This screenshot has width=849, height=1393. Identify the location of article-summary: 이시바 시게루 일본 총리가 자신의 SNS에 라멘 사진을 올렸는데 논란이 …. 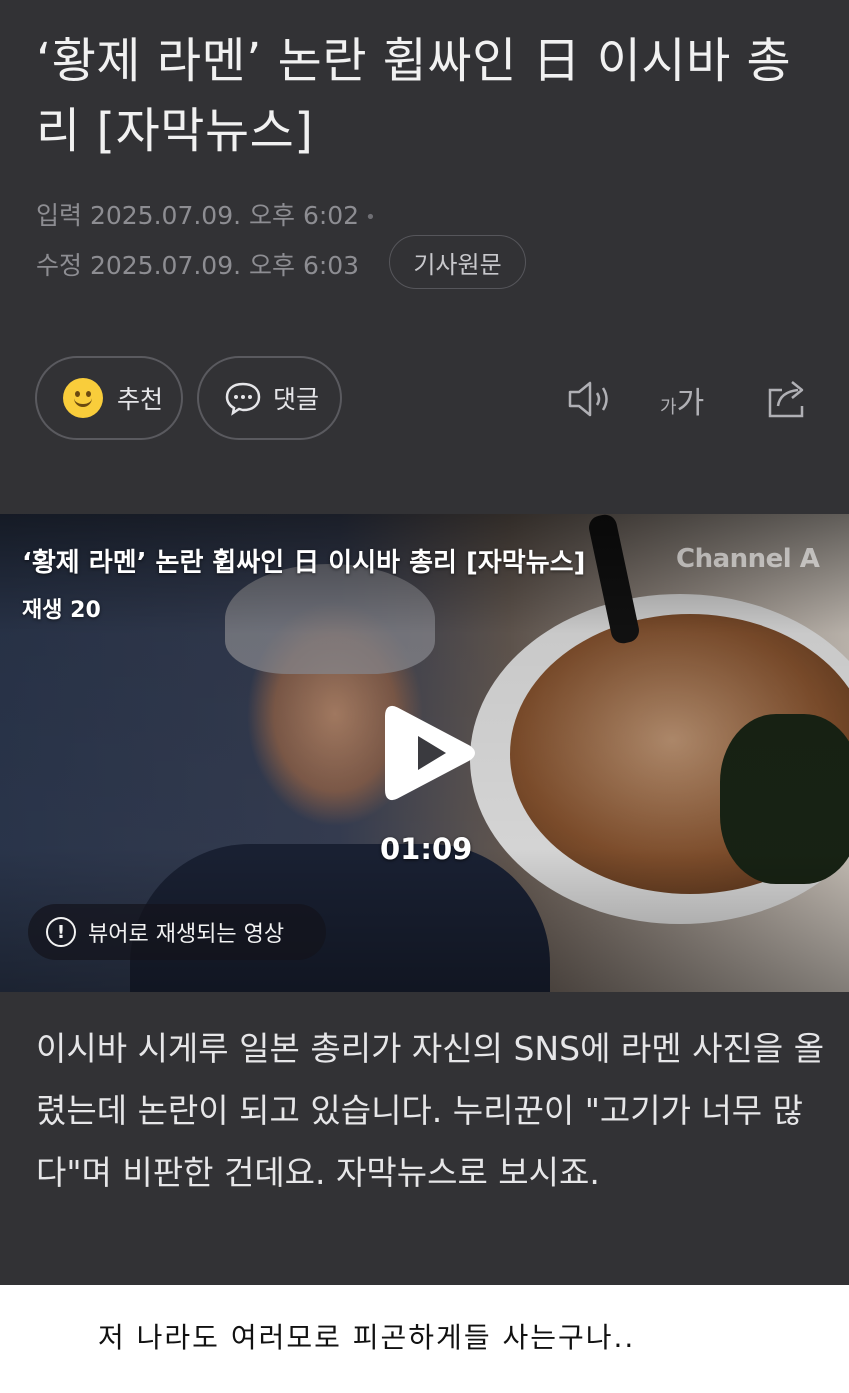
(430, 1110).